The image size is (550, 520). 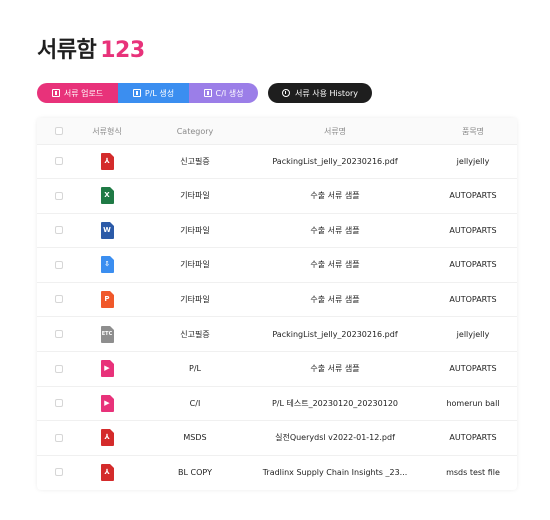 I want to click on create-ci-button: C/I 생성, so click(x=223, y=93).